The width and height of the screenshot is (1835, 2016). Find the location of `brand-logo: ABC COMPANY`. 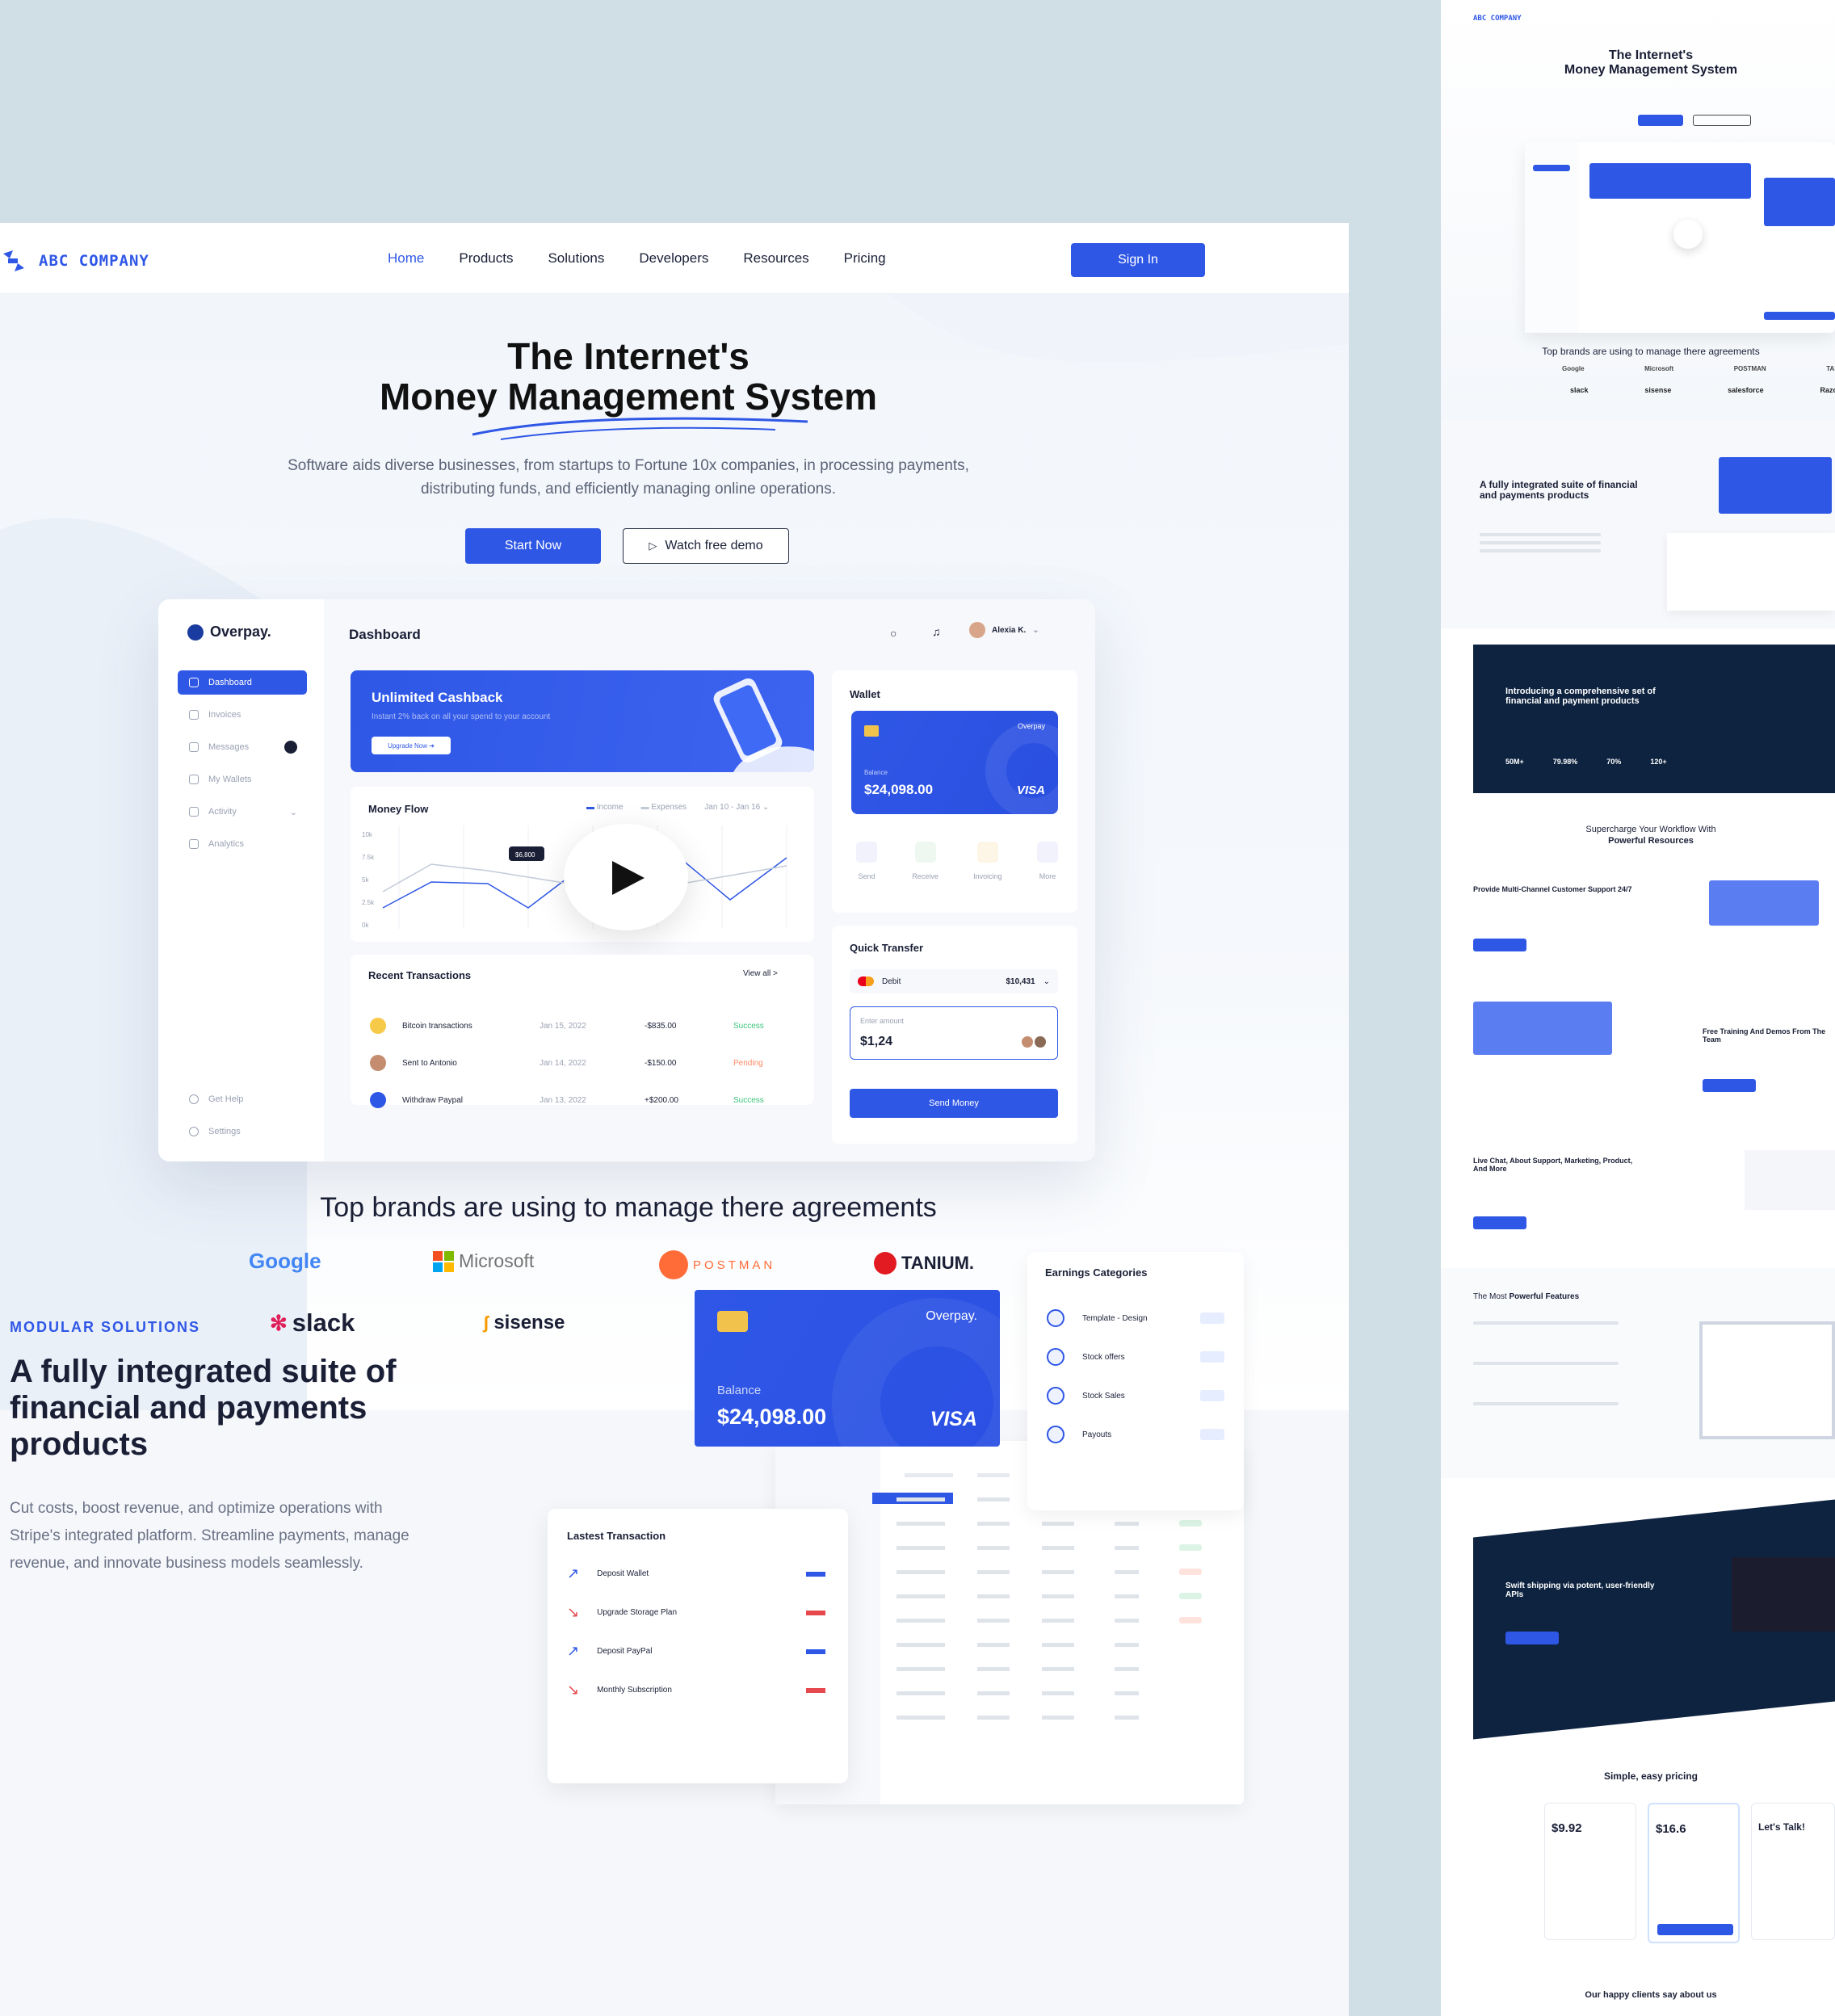

brand-logo: ABC COMPANY is located at coordinates (74, 261).